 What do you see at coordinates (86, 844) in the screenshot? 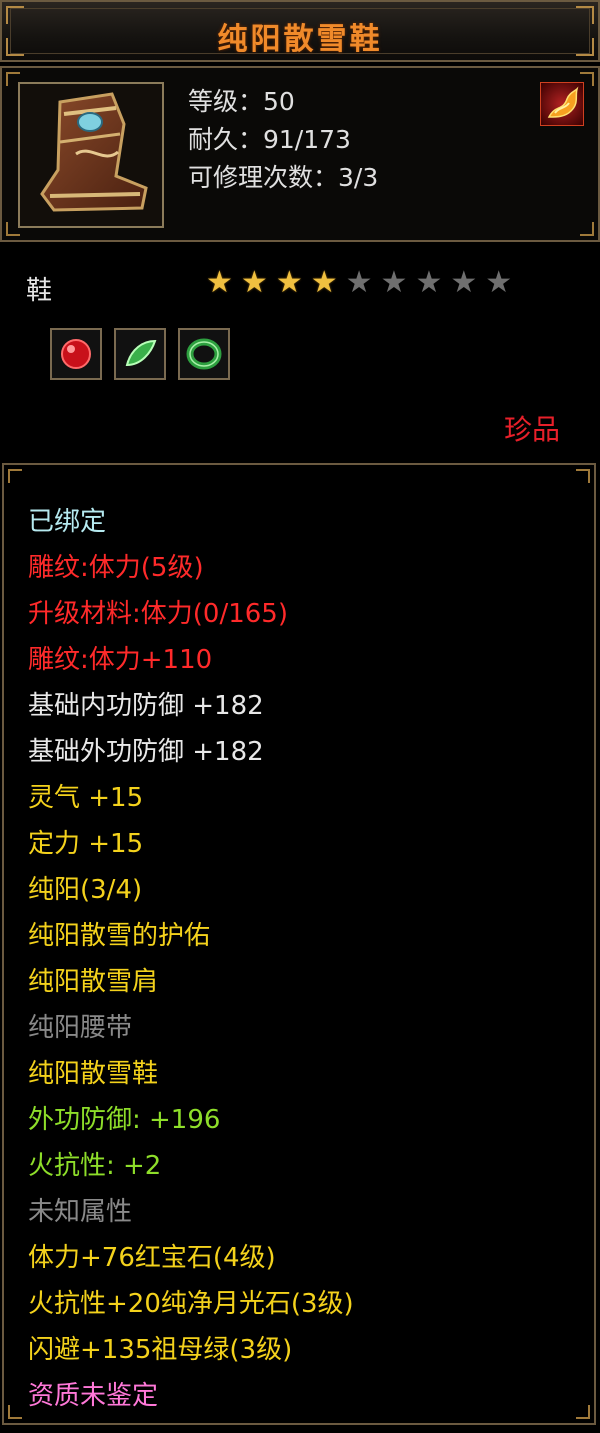
I see `focus-bonus: 定力 +15` at bounding box center [86, 844].